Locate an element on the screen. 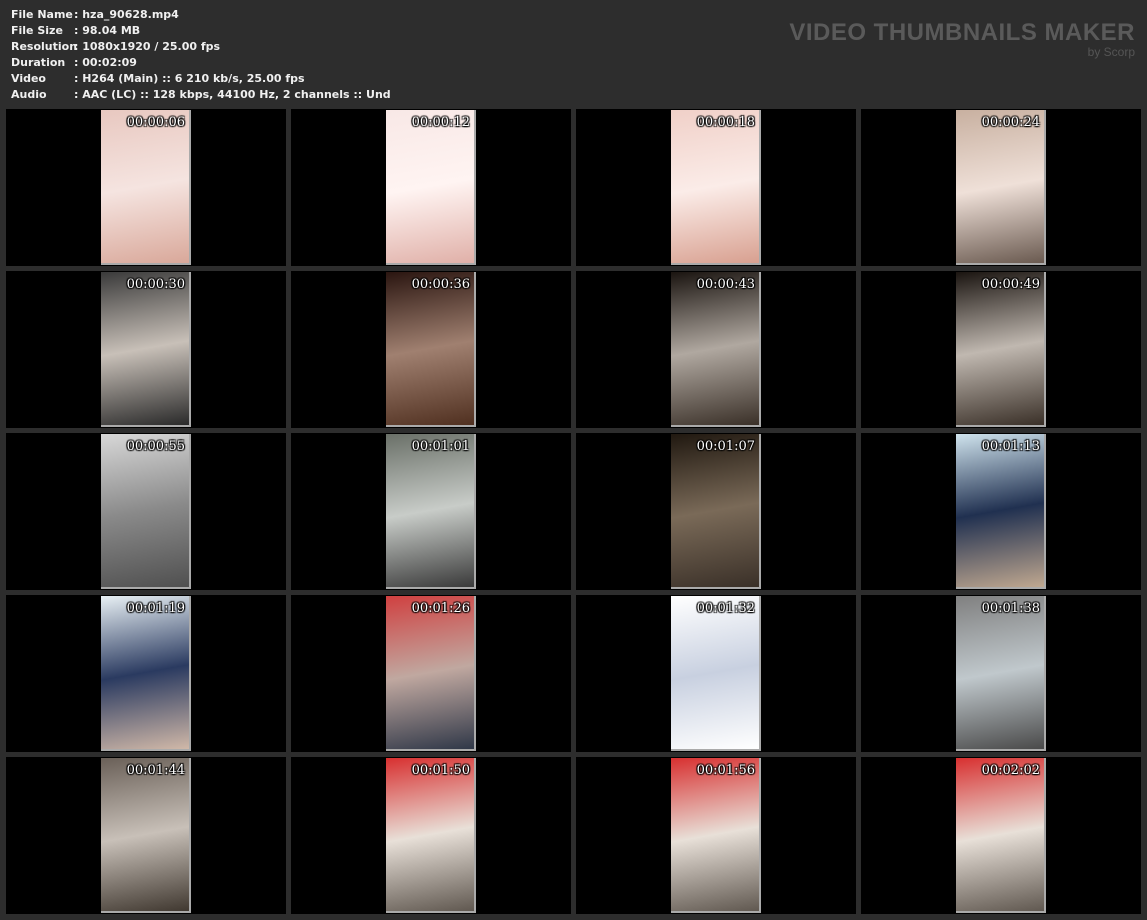 The image size is (1147, 920). thumbnail-cell: 00:00:06 is located at coordinates (146, 187).